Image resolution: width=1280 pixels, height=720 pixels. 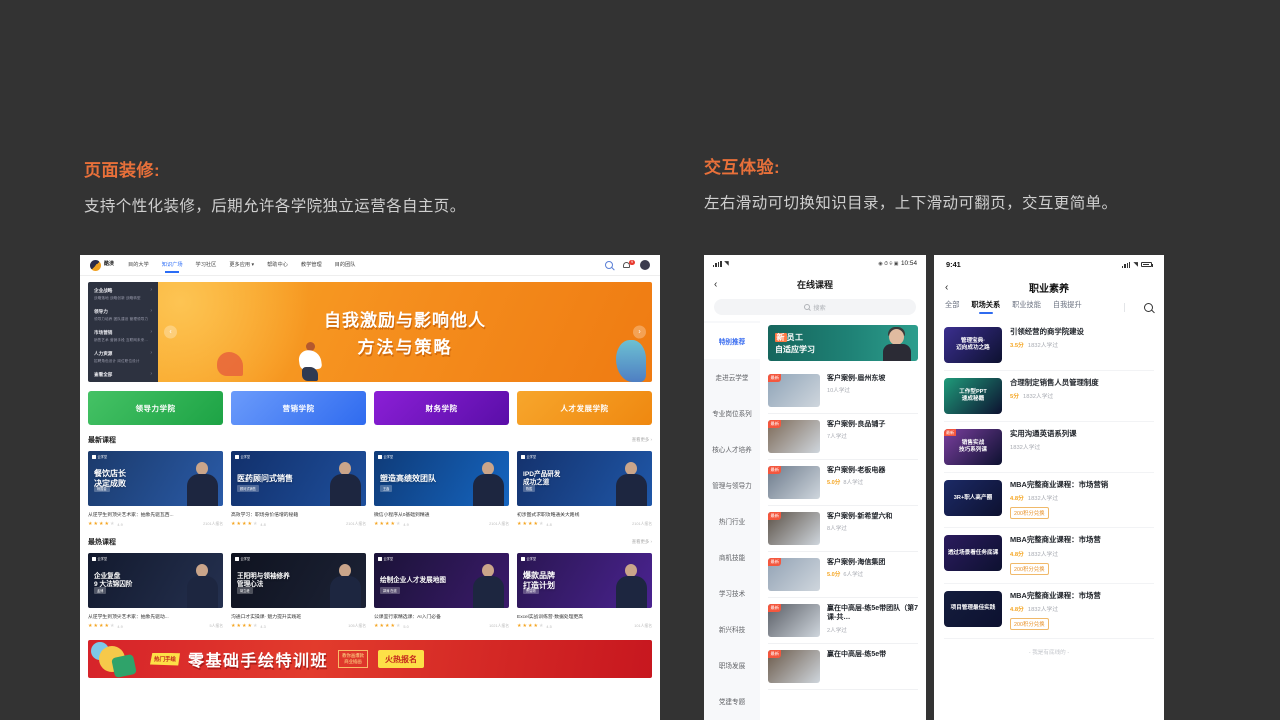 I want to click on list-item: 最新 客户案例-良品铺子 7人学过, so click(x=843, y=436).